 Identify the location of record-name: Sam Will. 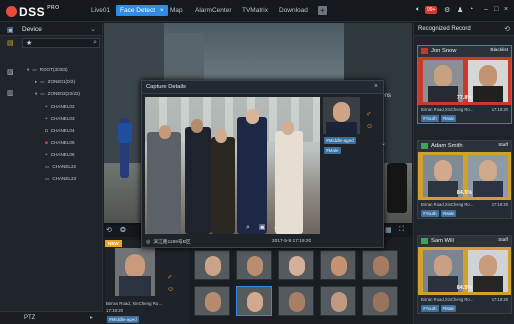
(442, 241).